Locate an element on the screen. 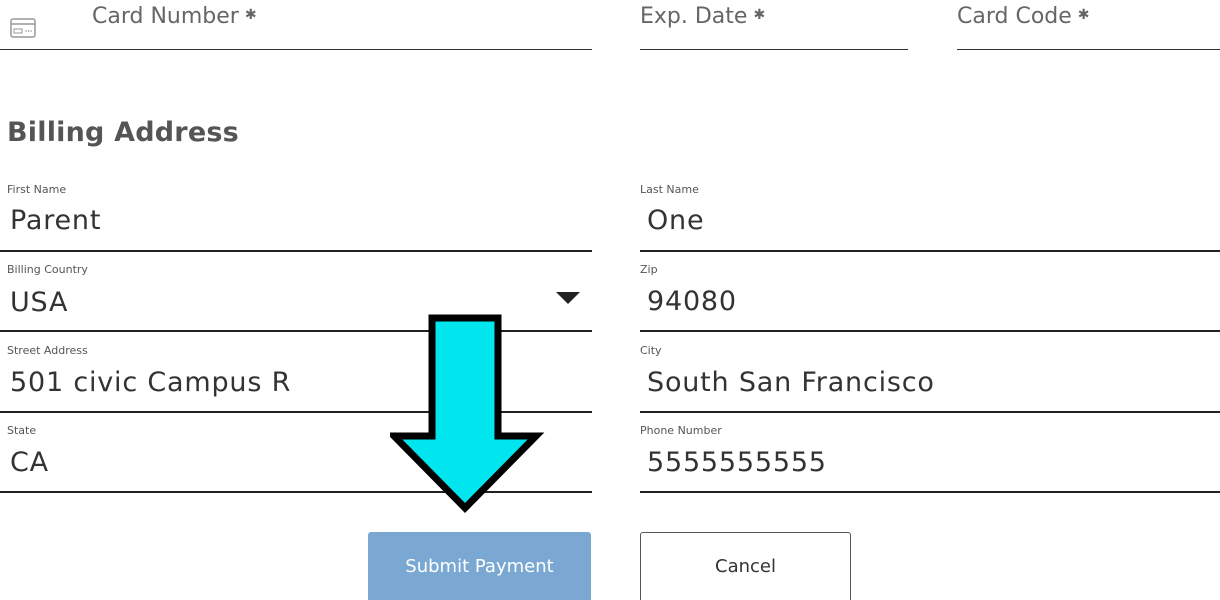 The image size is (1220, 600). billing-country-value: USA is located at coordinates (39, 302).